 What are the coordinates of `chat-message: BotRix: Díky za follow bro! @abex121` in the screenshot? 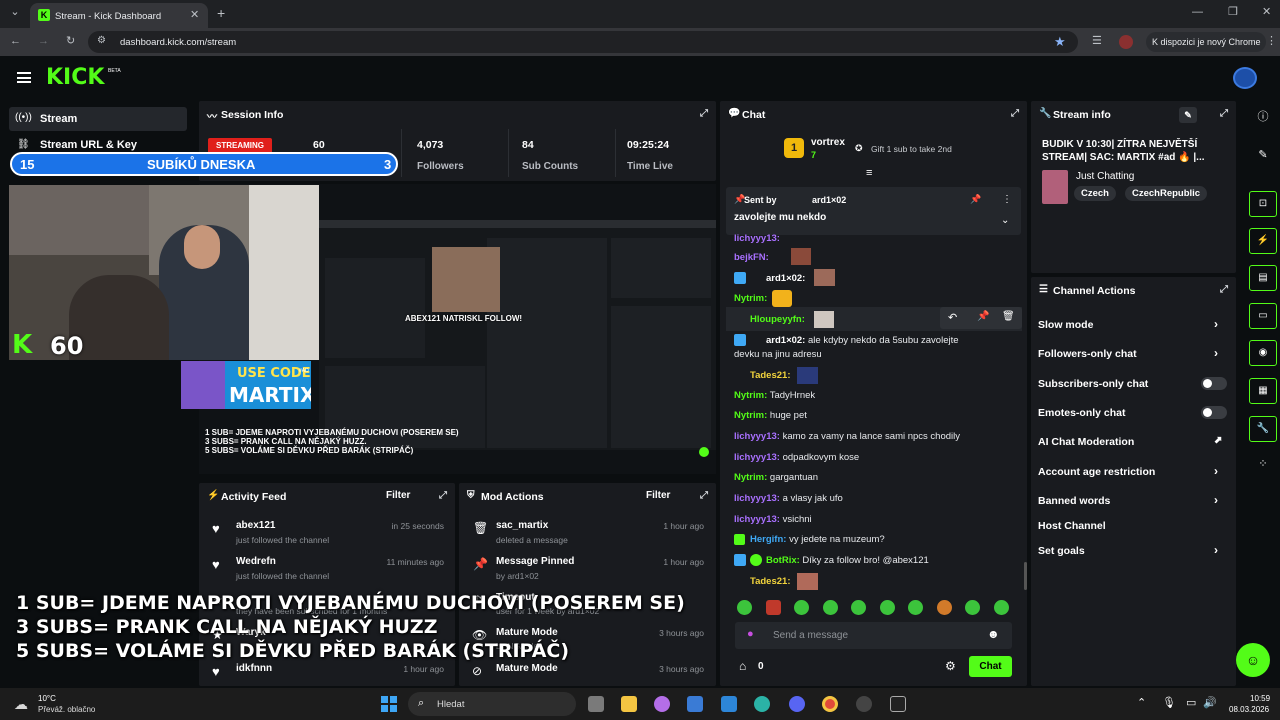 It's located at (831, 560).